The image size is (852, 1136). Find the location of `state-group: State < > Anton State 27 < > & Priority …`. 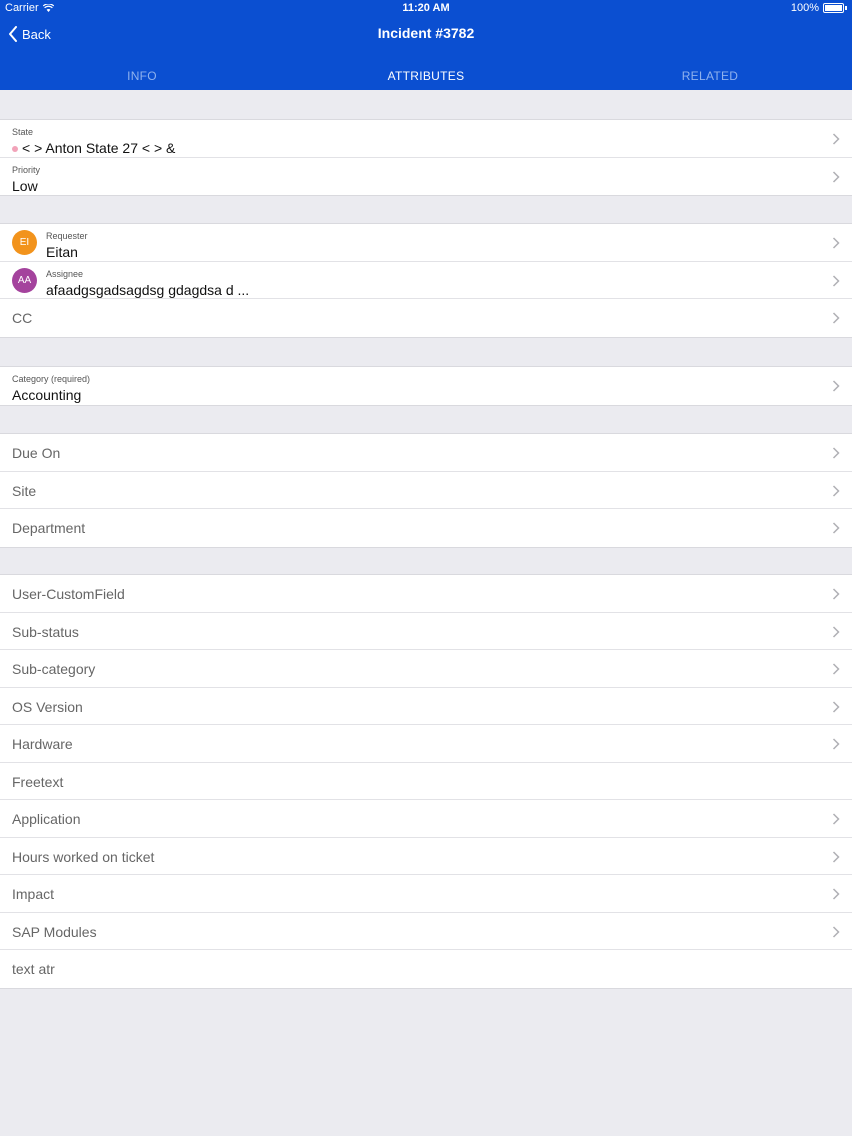

state-group: State < > Anton State 27 < > & Priority … is located at coordinates (426, 157).